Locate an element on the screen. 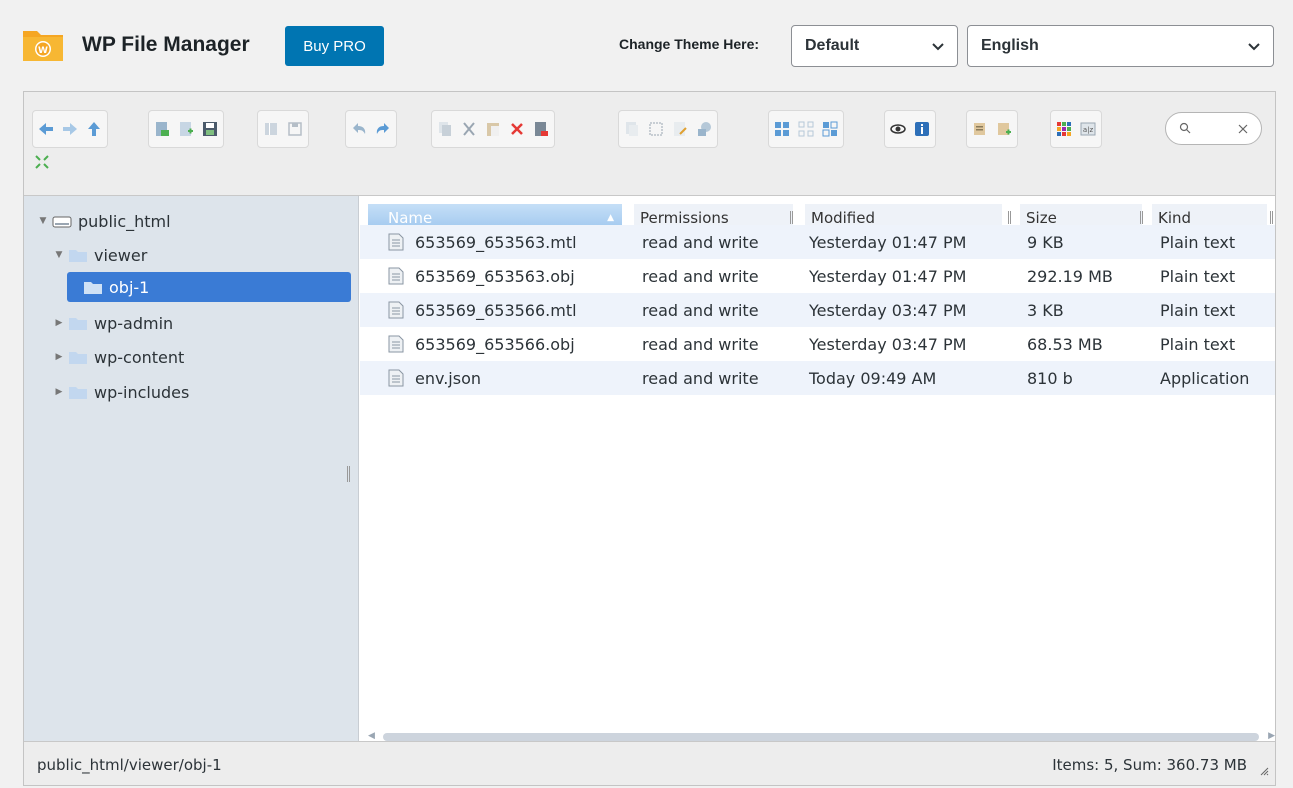  items-summary: Items: 5, Sum: 360.73 MB is located at coordinates (1149, 765).